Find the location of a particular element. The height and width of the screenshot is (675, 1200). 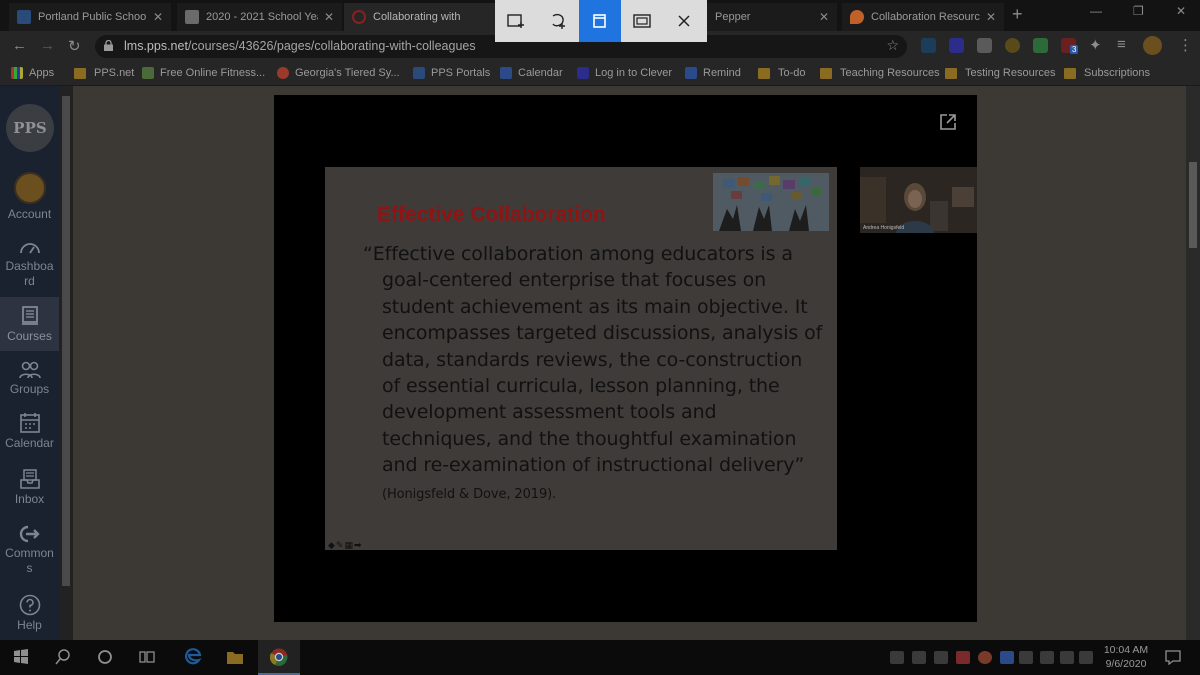

previous-slide-icon: ◆ is located at coordinates (332, 545).